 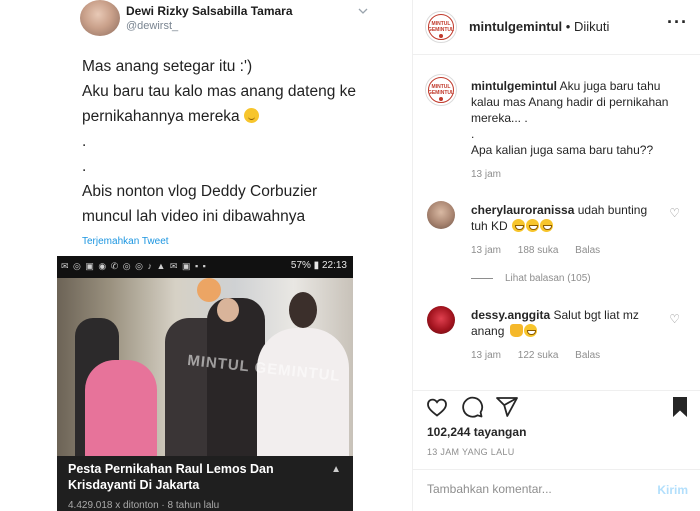 What do you see at coordinates (531, 278) in the screenshot?
I see `view-replies-button: Lihat balasan (105)` at bounding box center [531, 278].